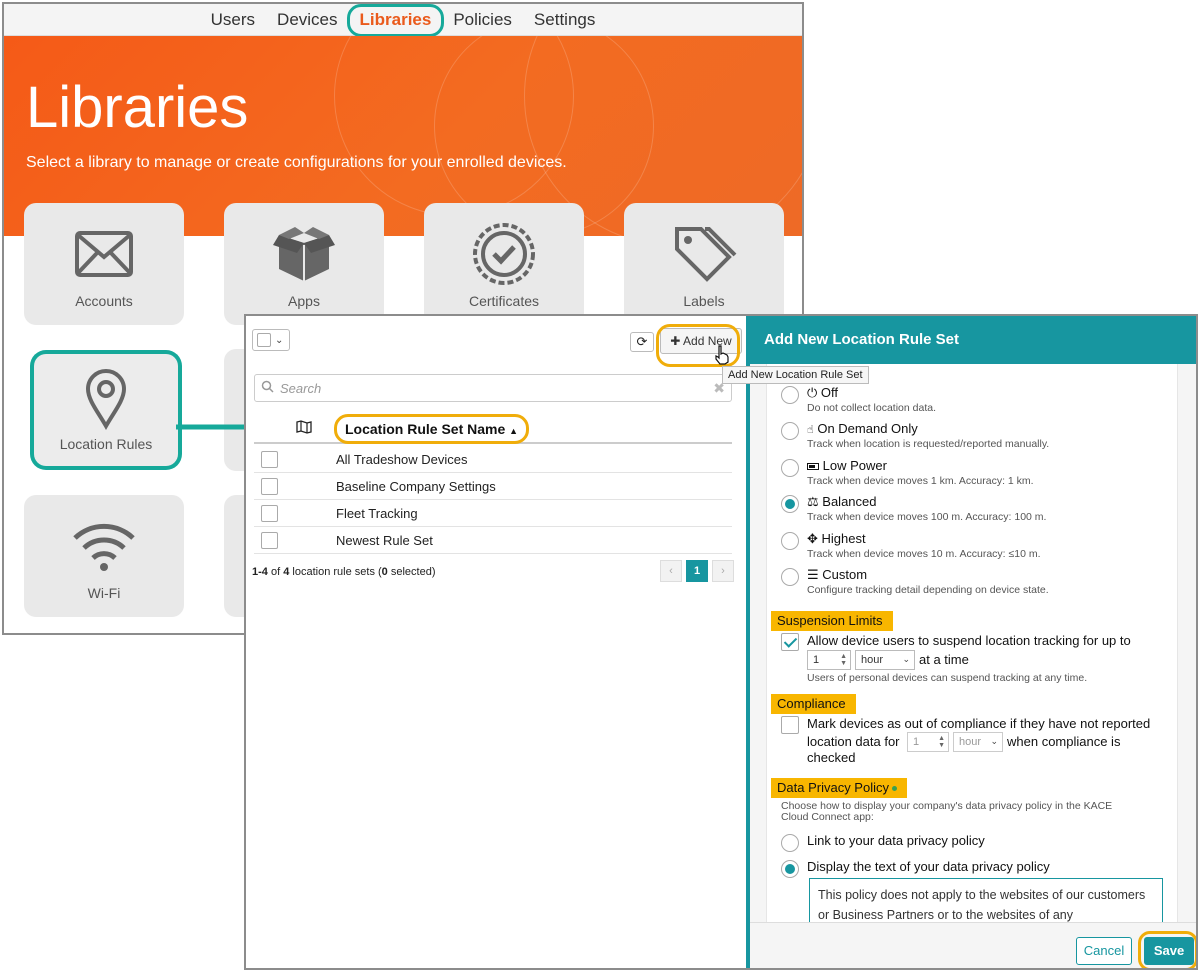 The width and height of the screenshot is (1200, 971). I want to click on hand-cursor-icon, so click(722, 355).